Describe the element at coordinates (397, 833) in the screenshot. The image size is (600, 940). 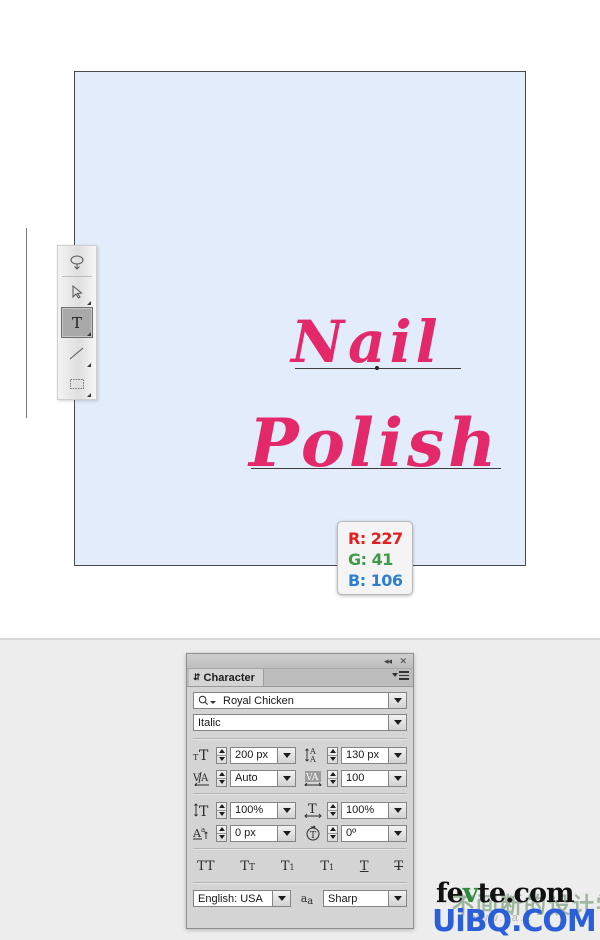
I see `text-rotation-dropdown-button` at that location.